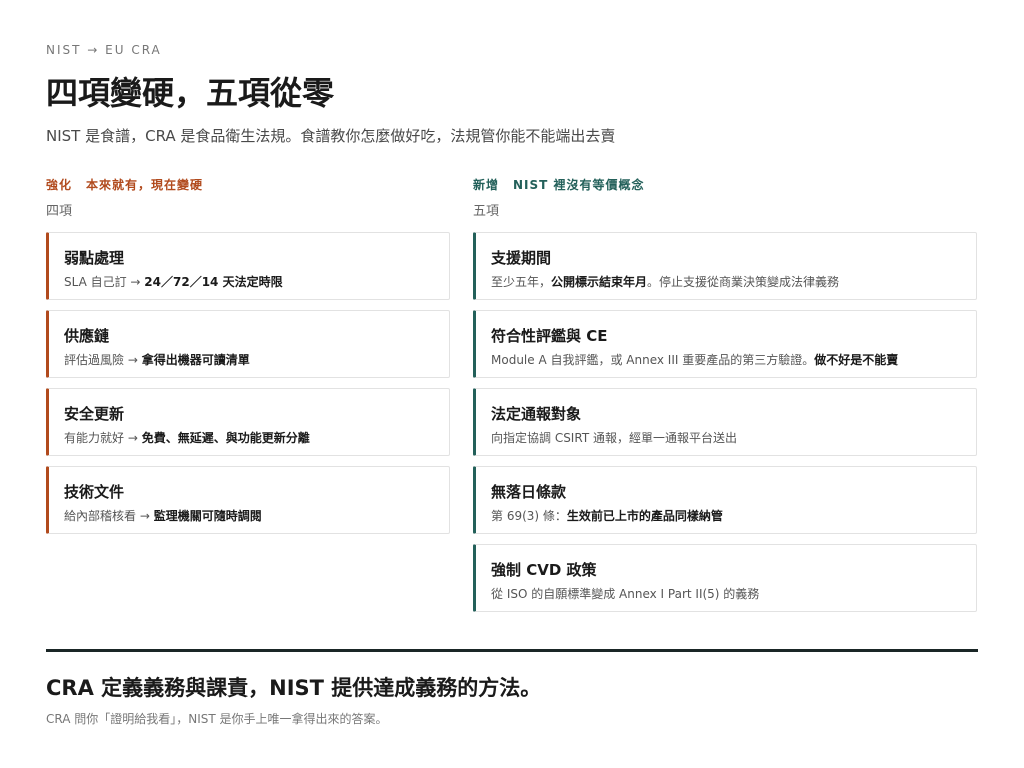 This screenshot has height=768, width=1024. Describe the element at coordinates (248, 185) in the screenshot. I see `strengthened-column-heading: 強化 本來就有，現在變硬` at that location.